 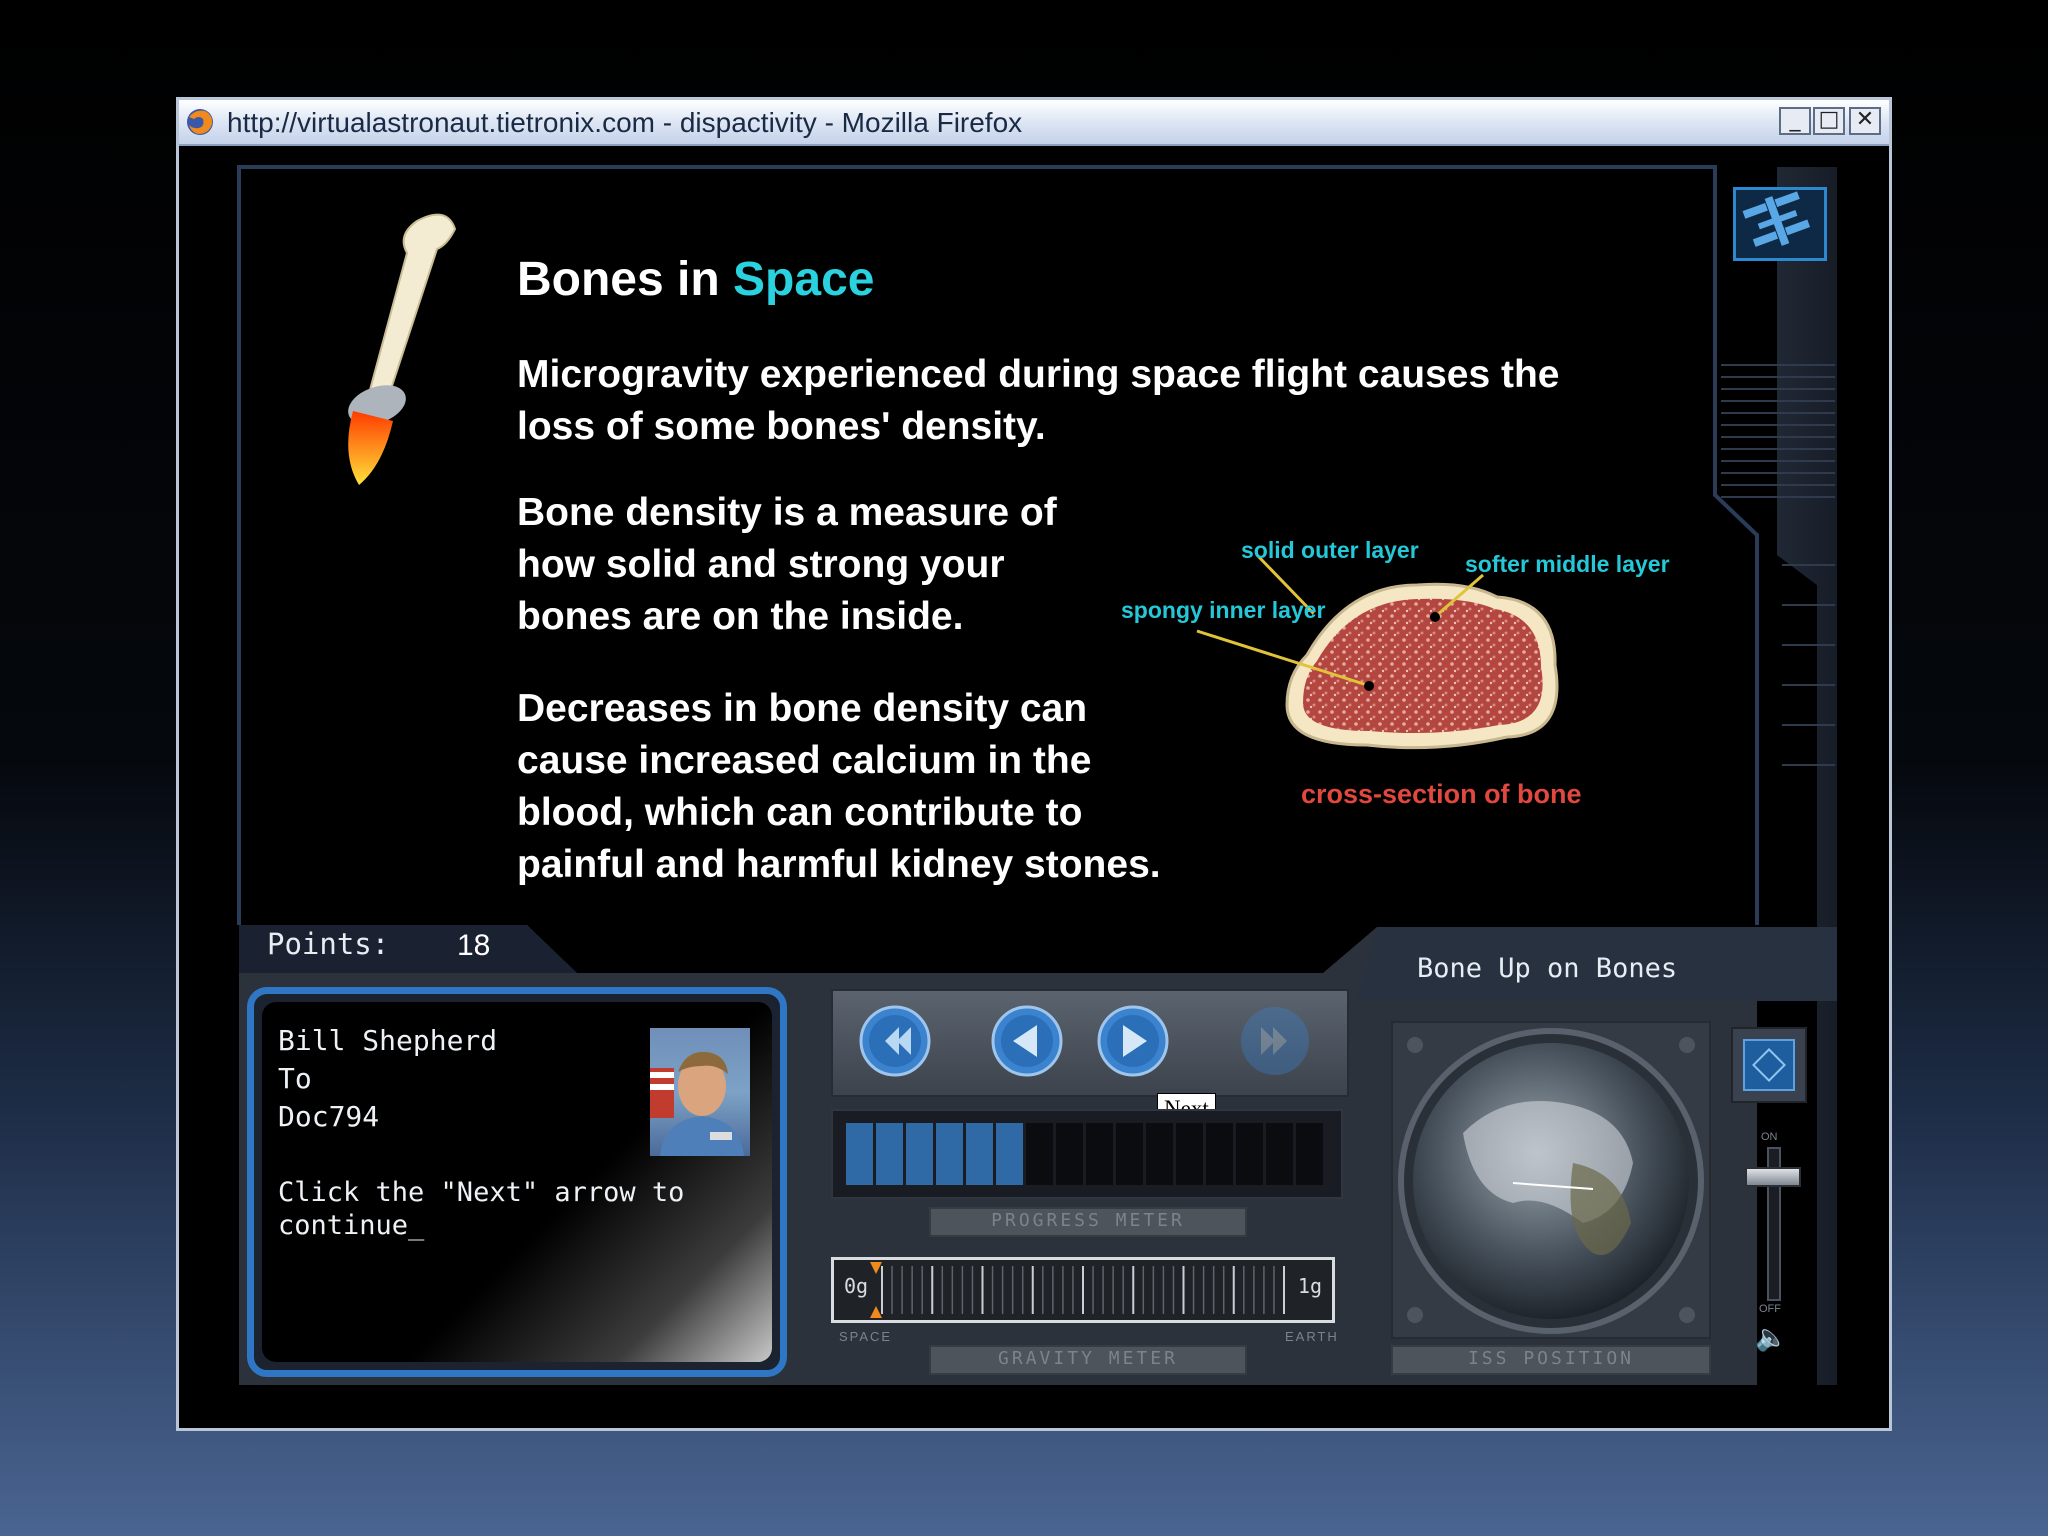 I want to click on gravity-space-caption: SPACE, so click(x=866, y=1336).